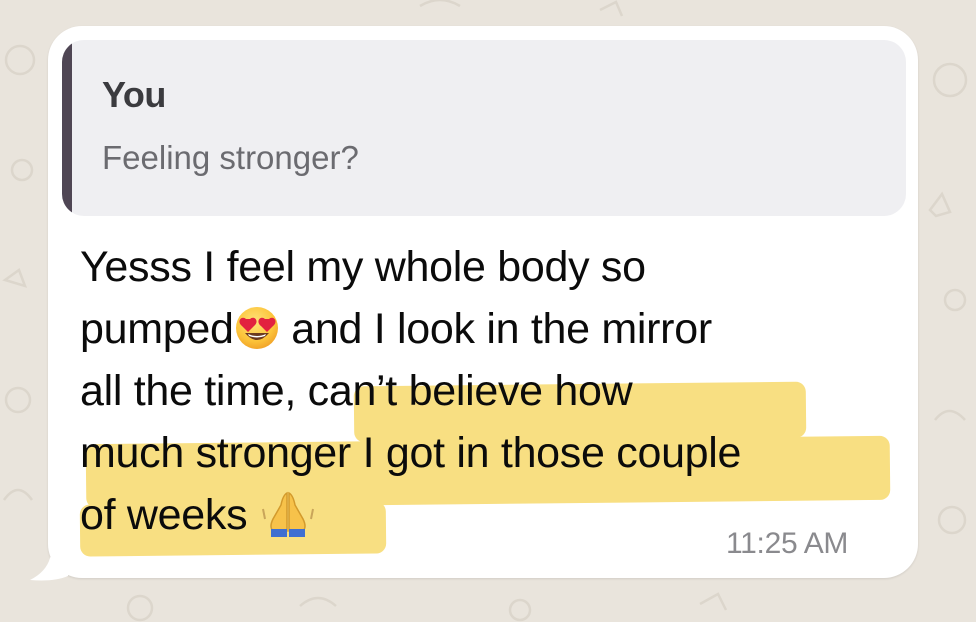 The image size is (976, 622). I want to click on message-line-text: pumped, so click(157, 329).